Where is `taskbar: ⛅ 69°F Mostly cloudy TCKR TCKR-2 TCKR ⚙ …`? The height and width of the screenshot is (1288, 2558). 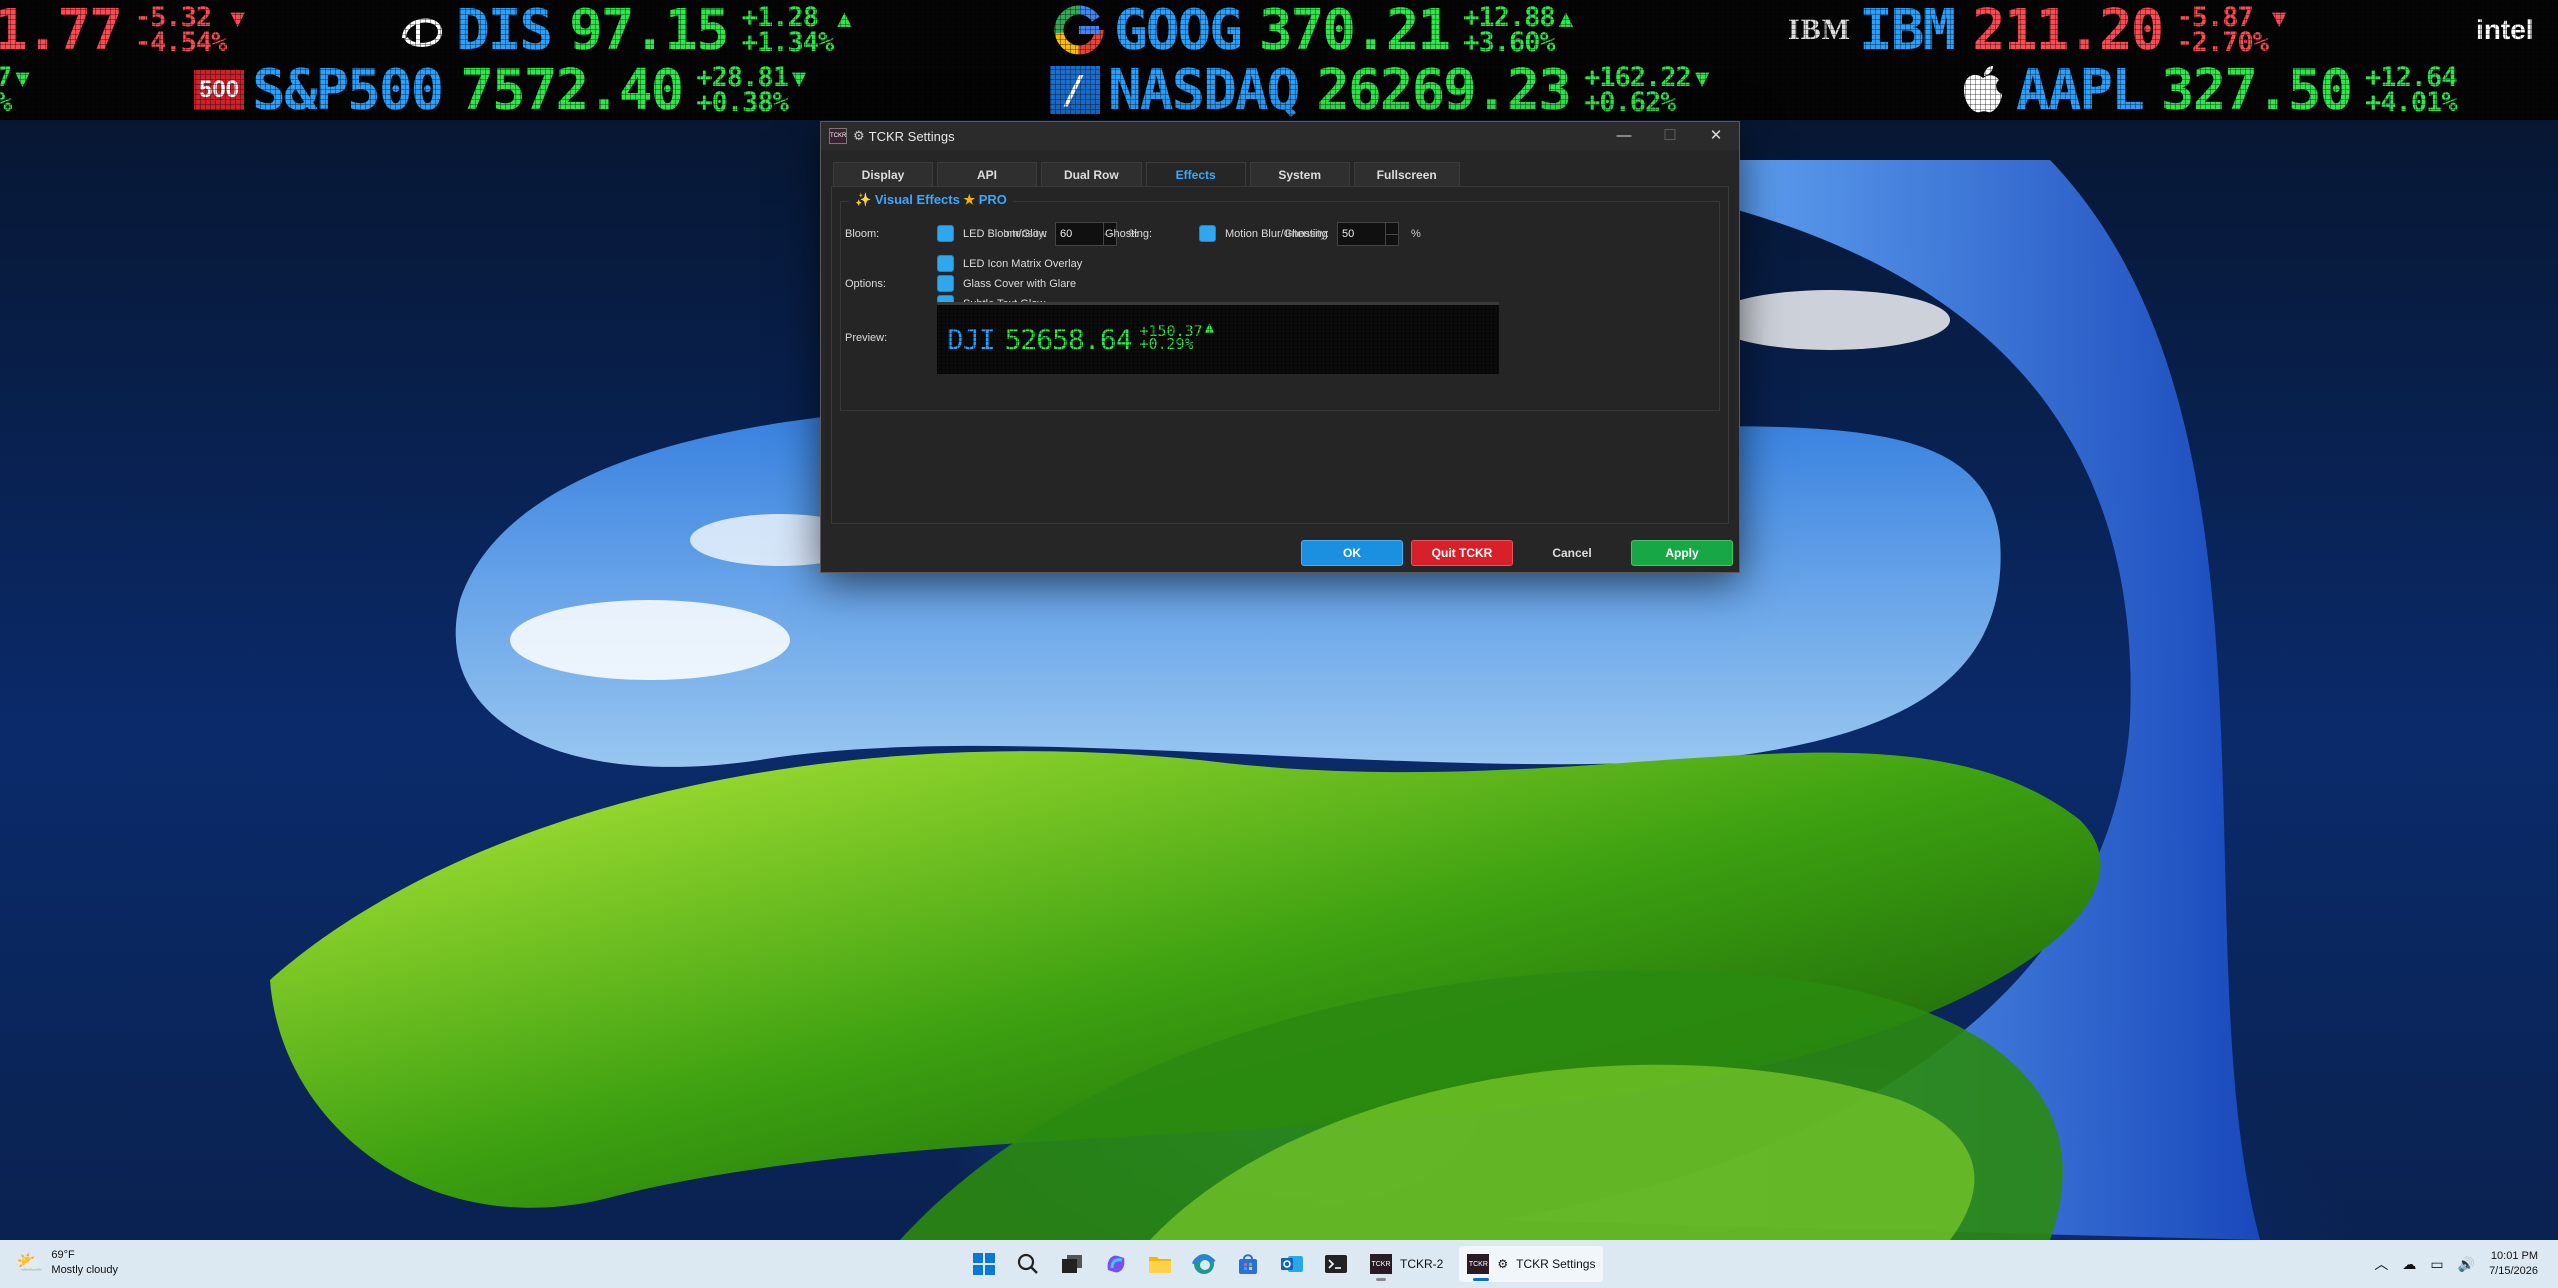 taskbar: ⛅ 69°F Mostly cloudy TCKR TCKR-2 TCKR ⚙ … is located at coordinates (1279, 1264).